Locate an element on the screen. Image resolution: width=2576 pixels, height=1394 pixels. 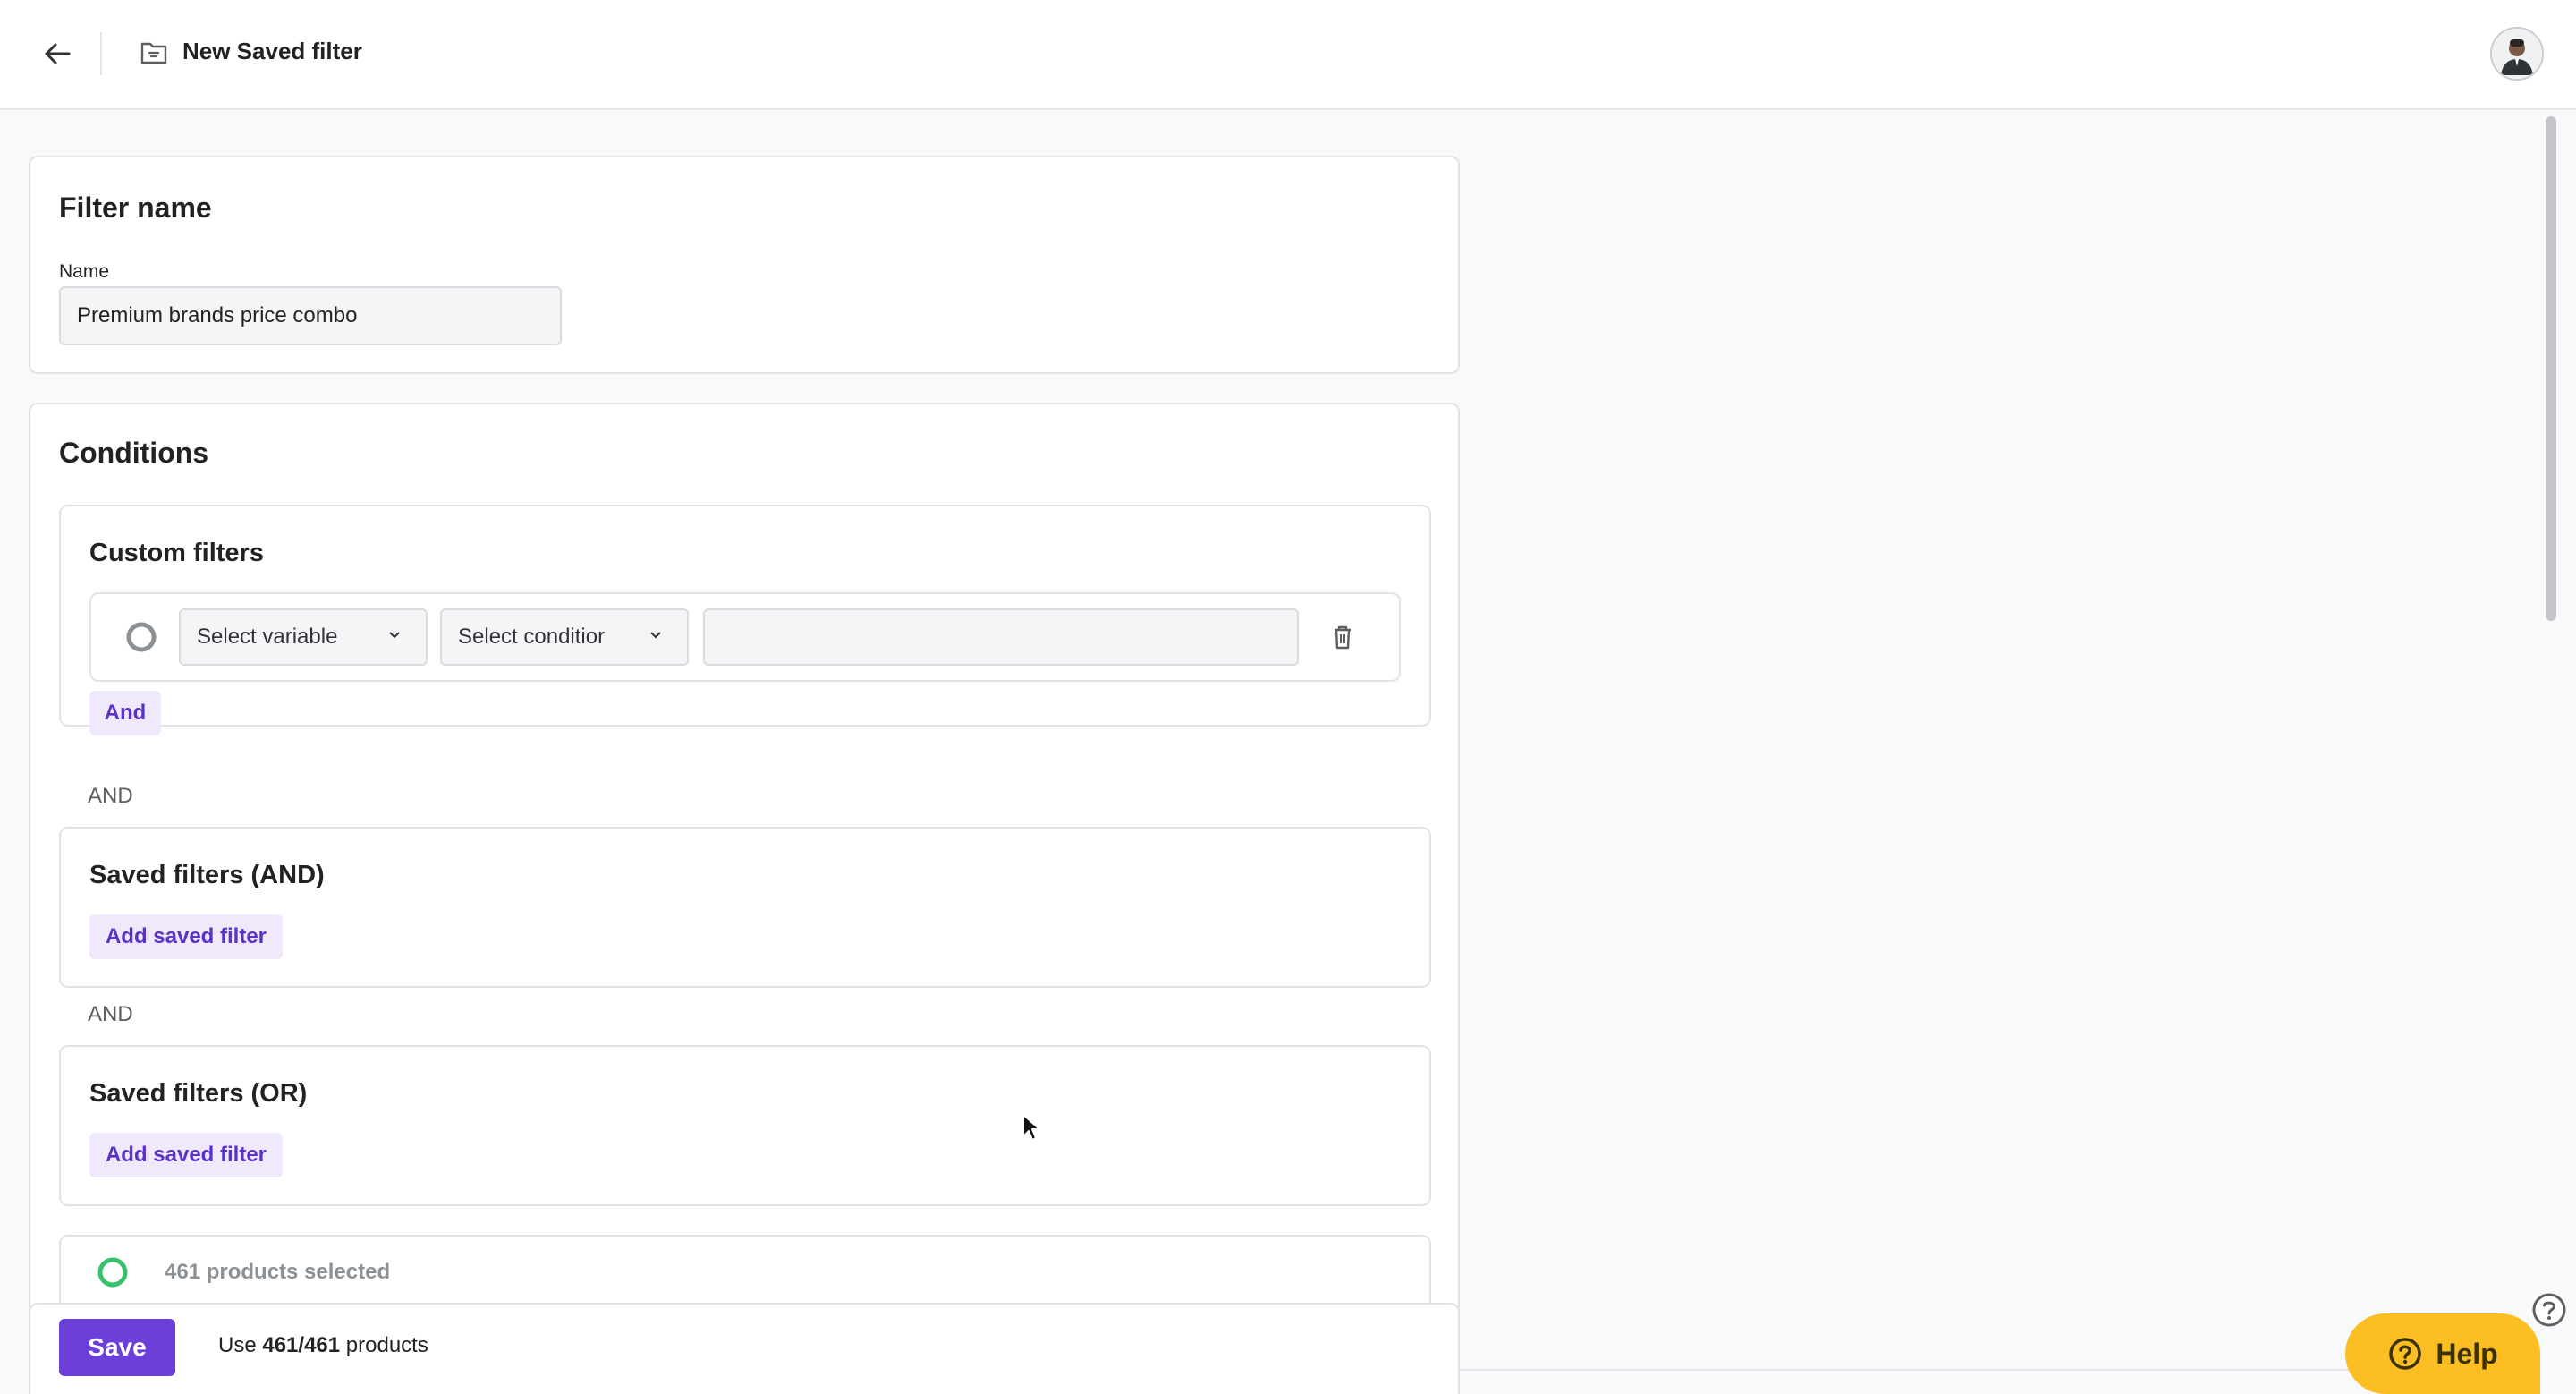
filter-value-input is located at coordinates (1001, 637).